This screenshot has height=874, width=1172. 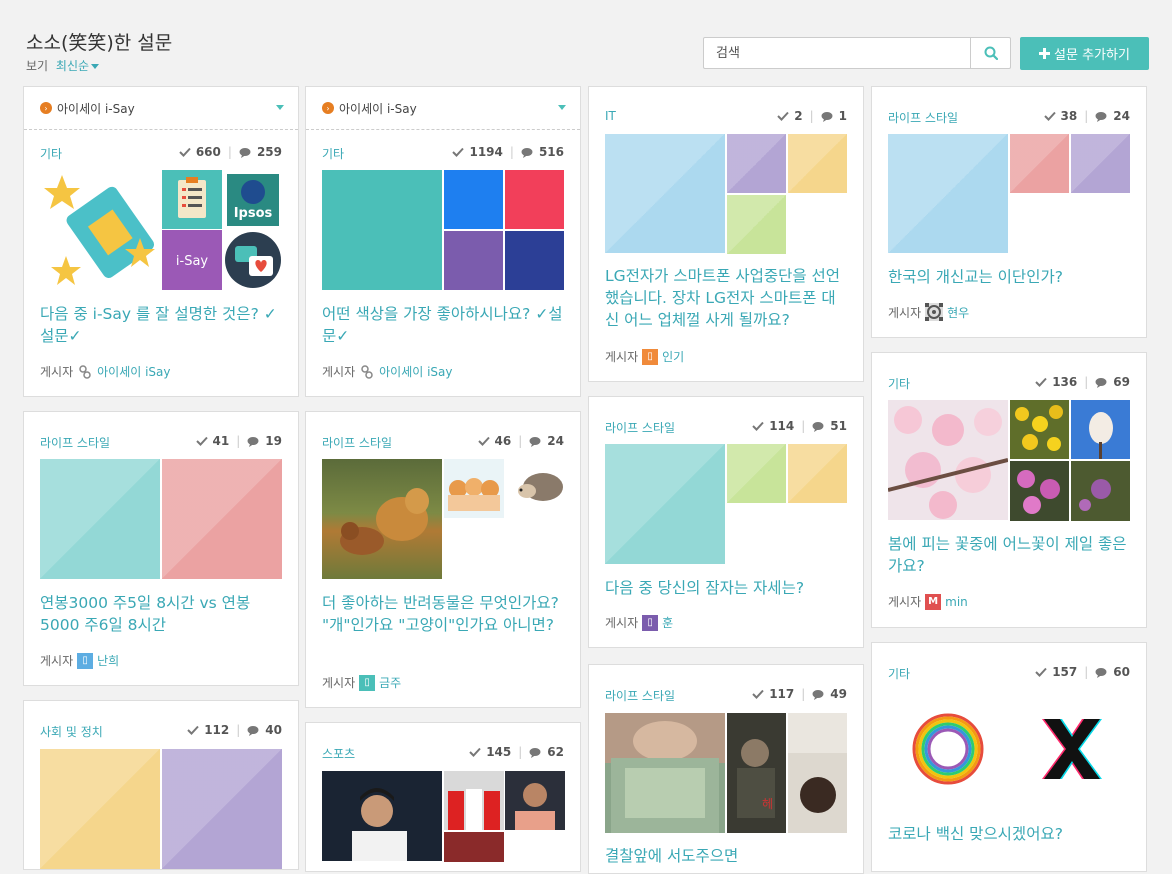 What do you see at coordinates (78, 66) in the screenshot?
I see `sort-dropdown: 최신순` at bounding box center [78, 66].